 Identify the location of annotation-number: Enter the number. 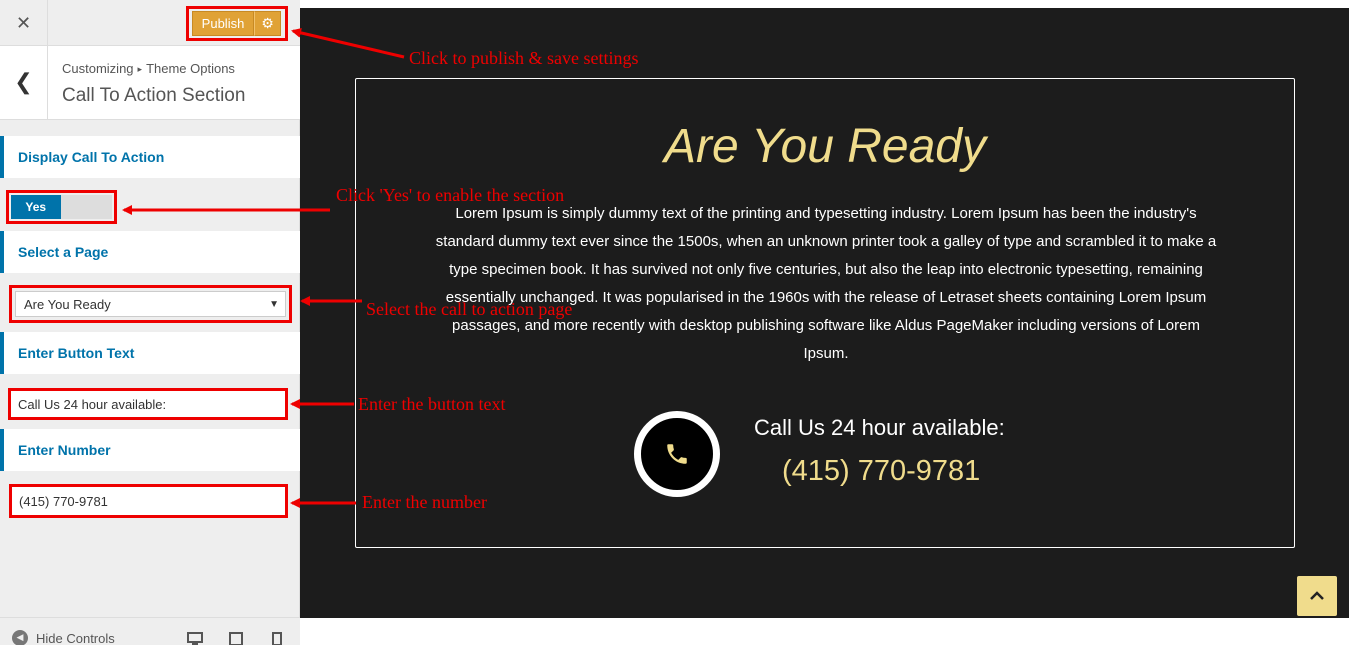
(424, 502).